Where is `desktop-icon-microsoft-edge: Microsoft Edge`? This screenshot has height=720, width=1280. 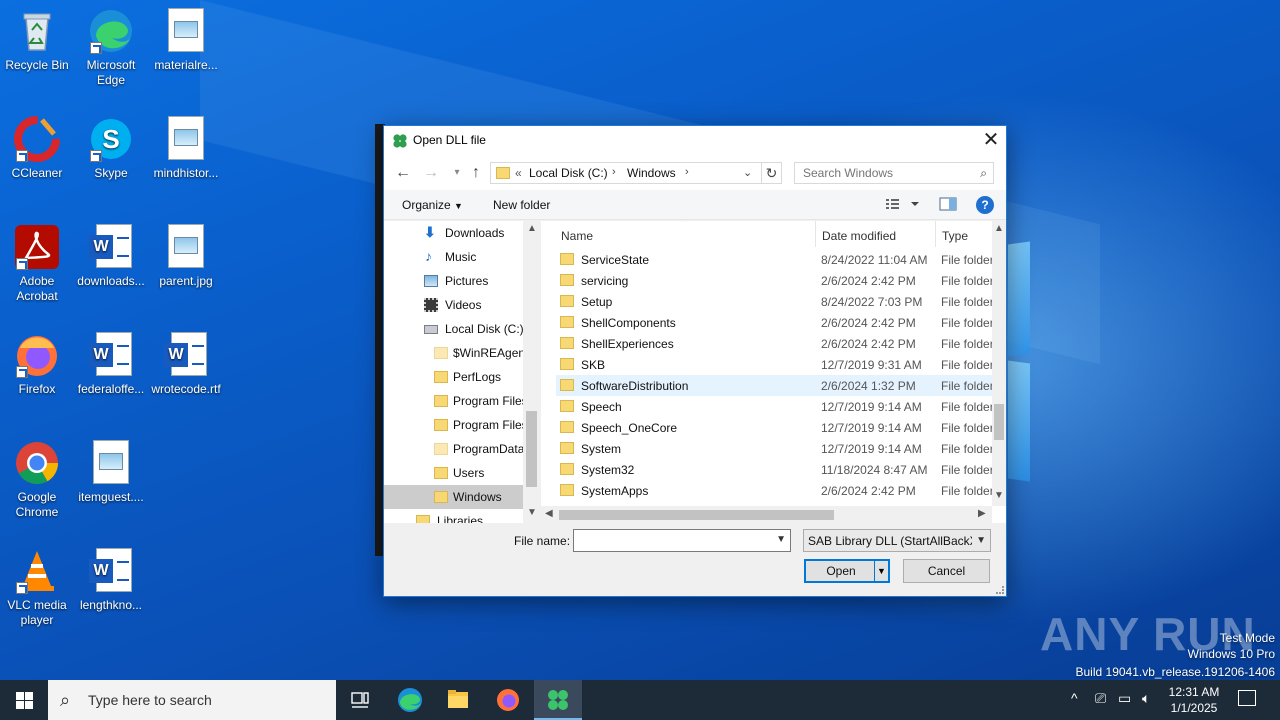 desktop-icon-microsoft-edge: Microsoft Edge is located at coordinates (111, 48).